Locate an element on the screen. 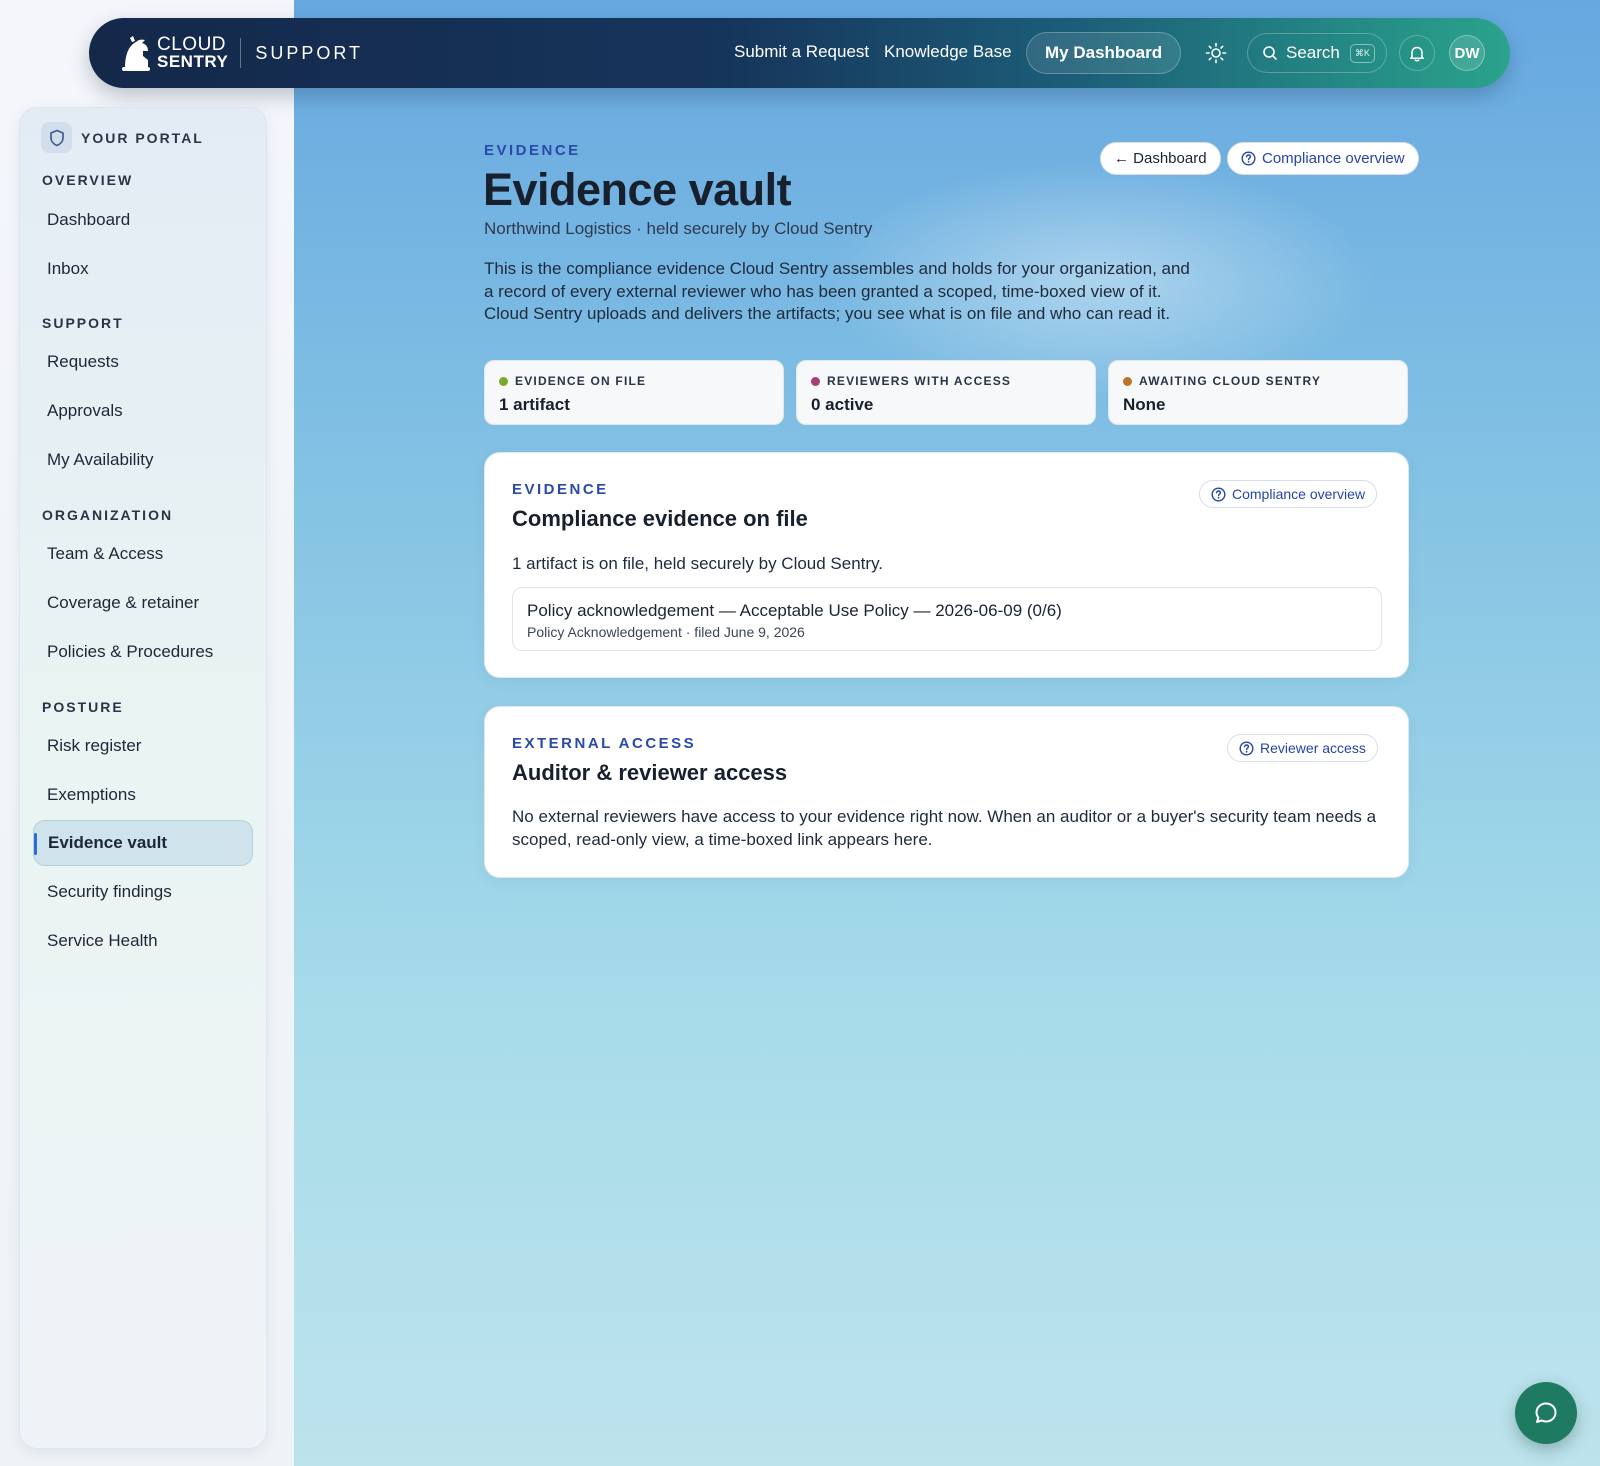 This screenshot has height=1466, width=1600. sidebar-item-exemptions: Exemptions is located at coordinates (91, 795).